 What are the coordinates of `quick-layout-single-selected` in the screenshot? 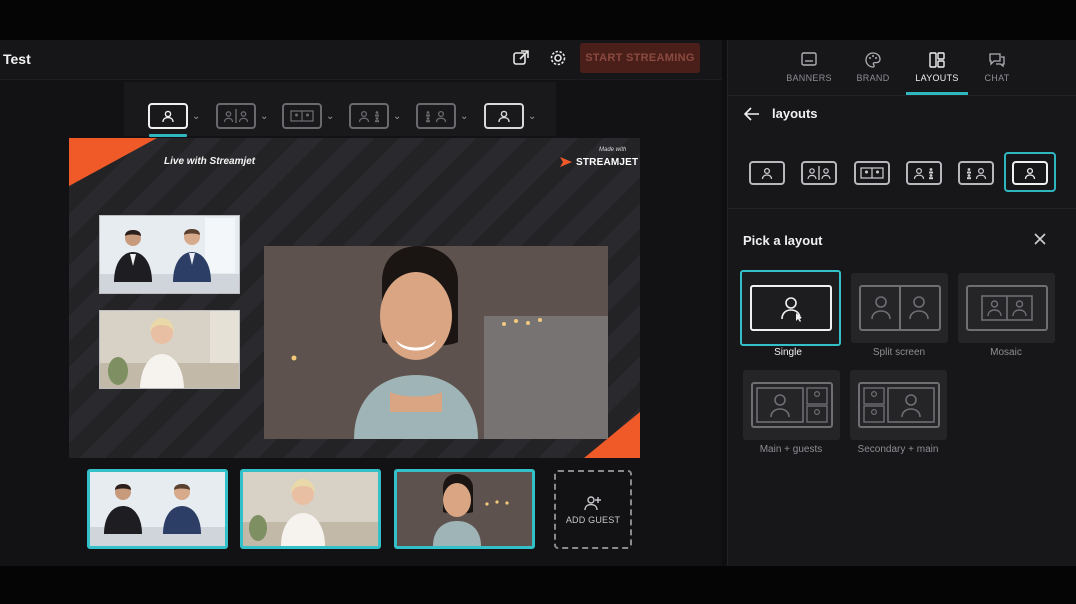 It's located at (1030, 173).